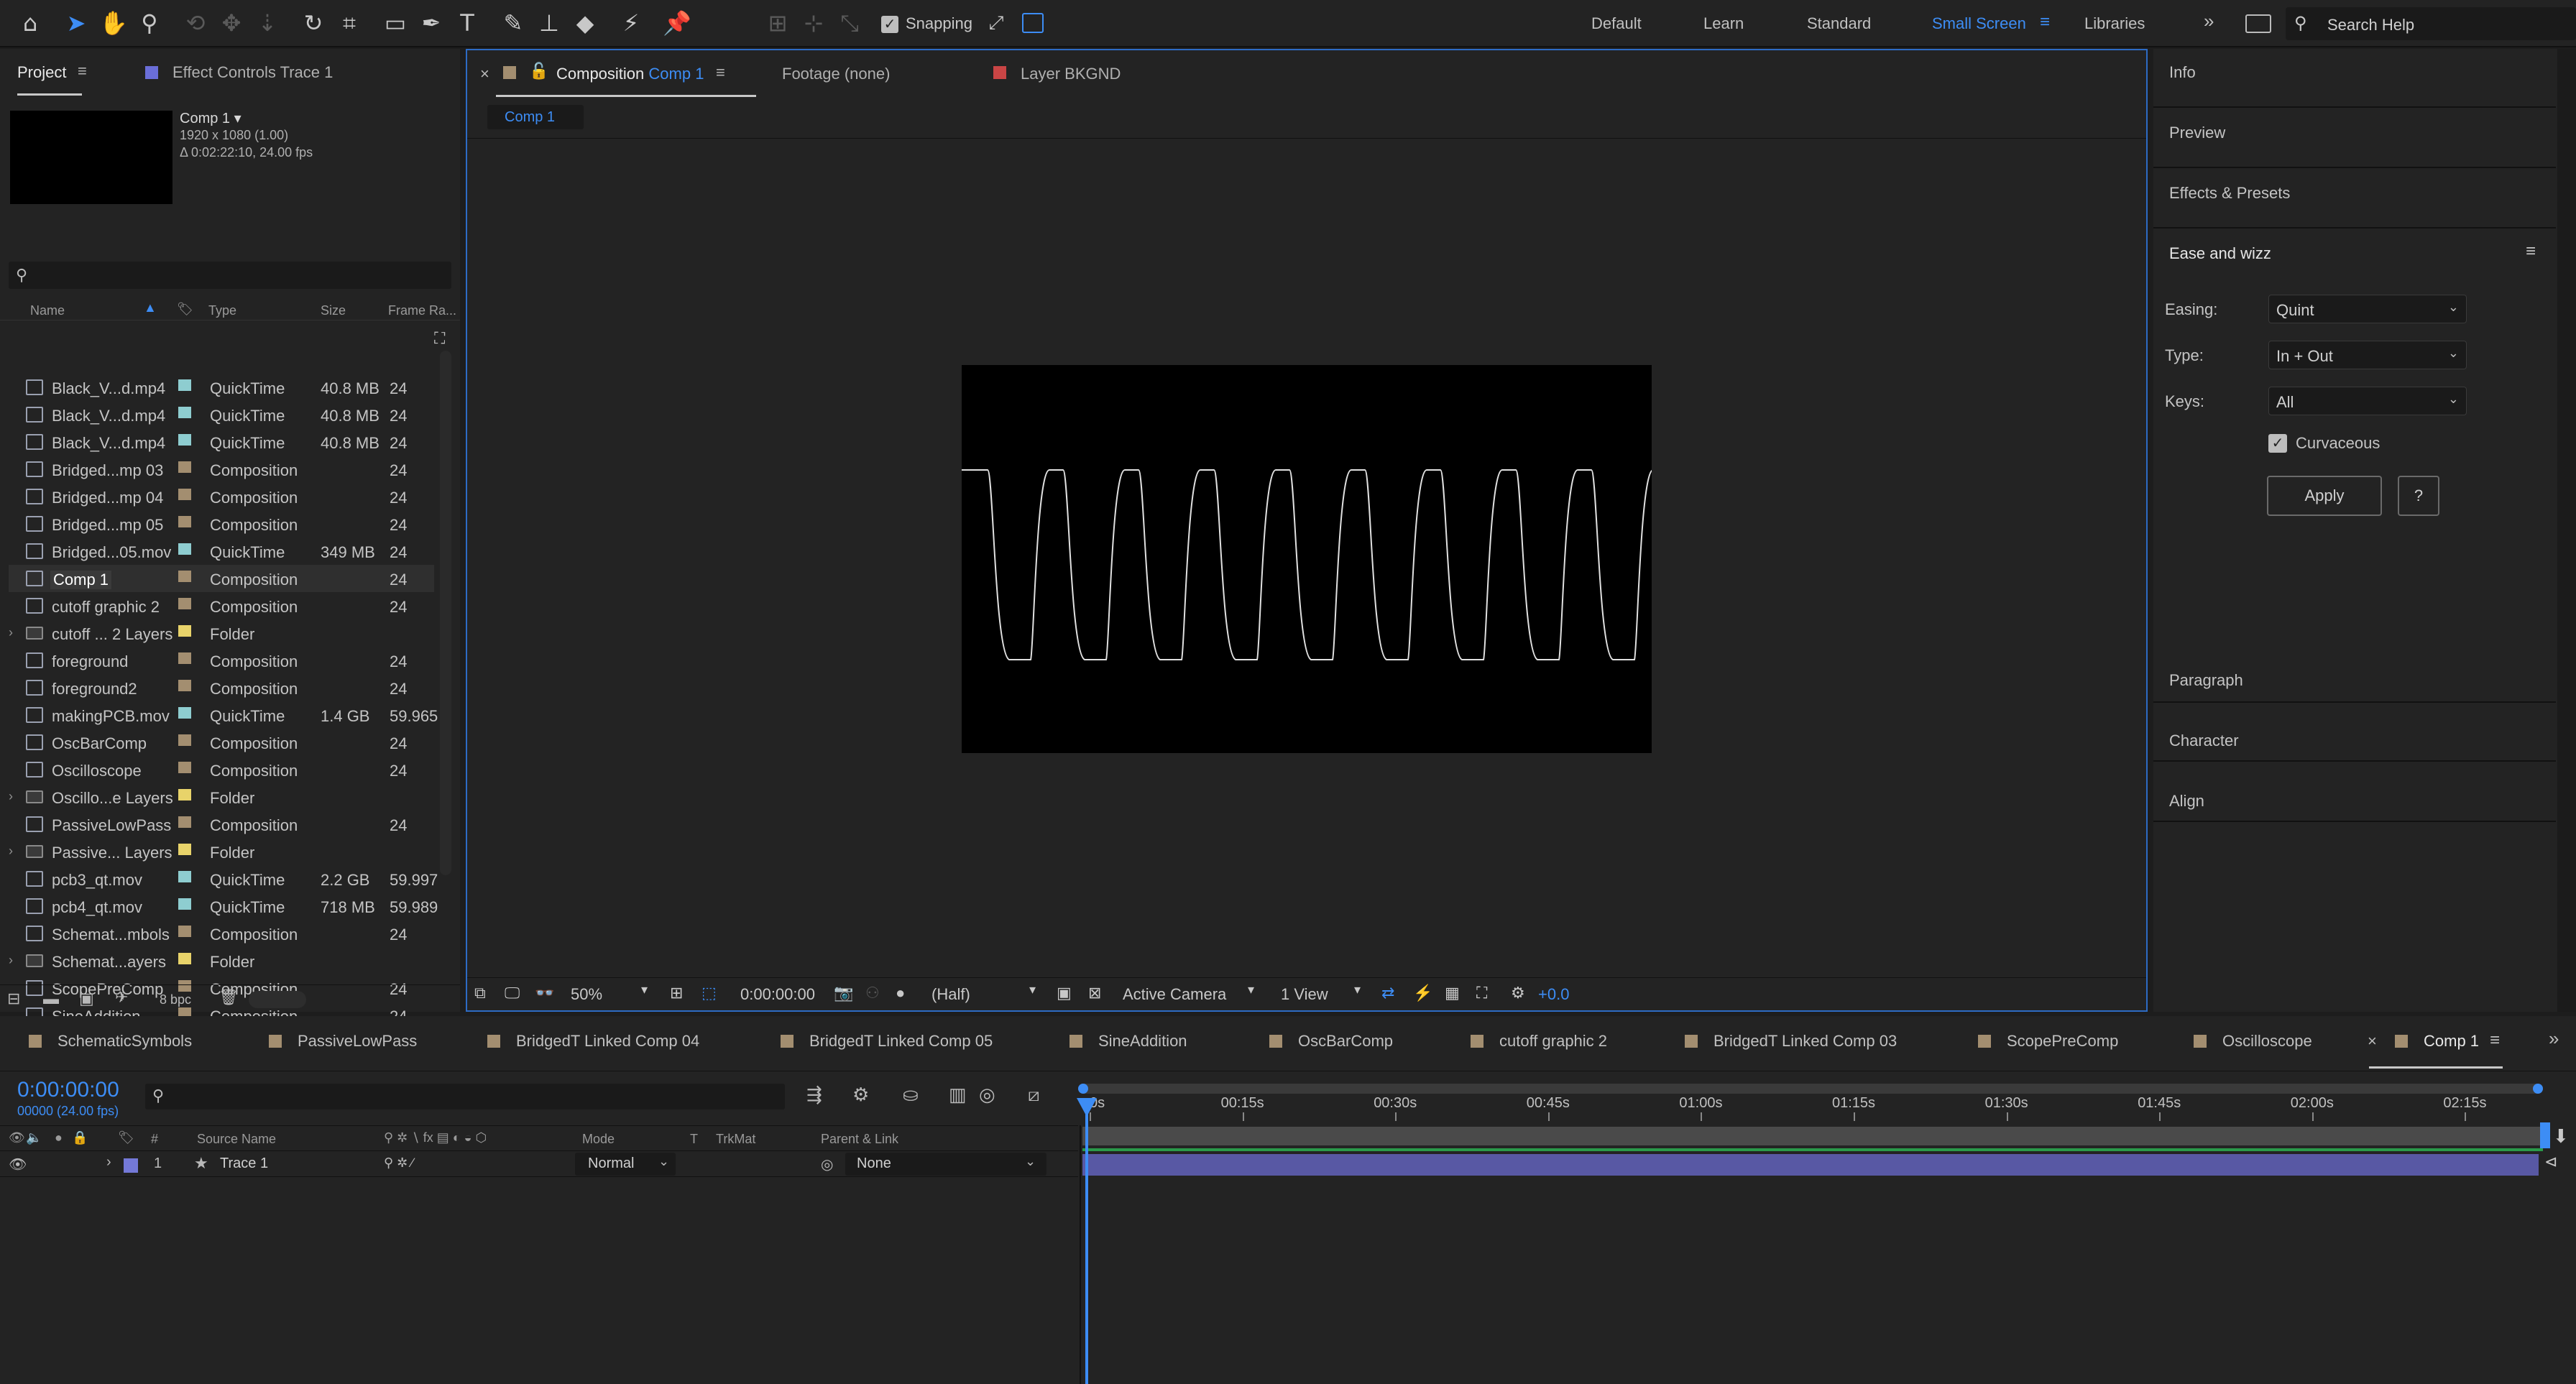 Image resolution: width=2576 pixels, height=1384 pixels. Describe the element at coordinates (677, 23) in the screenshot. I see `puppet-tool-icon: 📌` at that location.